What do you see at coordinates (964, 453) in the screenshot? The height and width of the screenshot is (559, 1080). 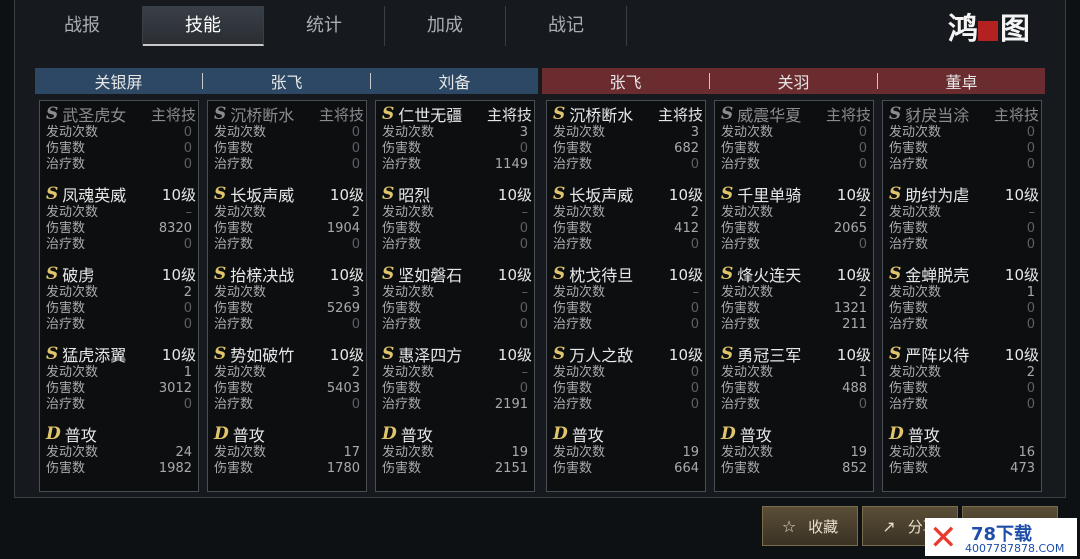 I see `stat-row: 发动次数 16` at bounding box center [964, 453].